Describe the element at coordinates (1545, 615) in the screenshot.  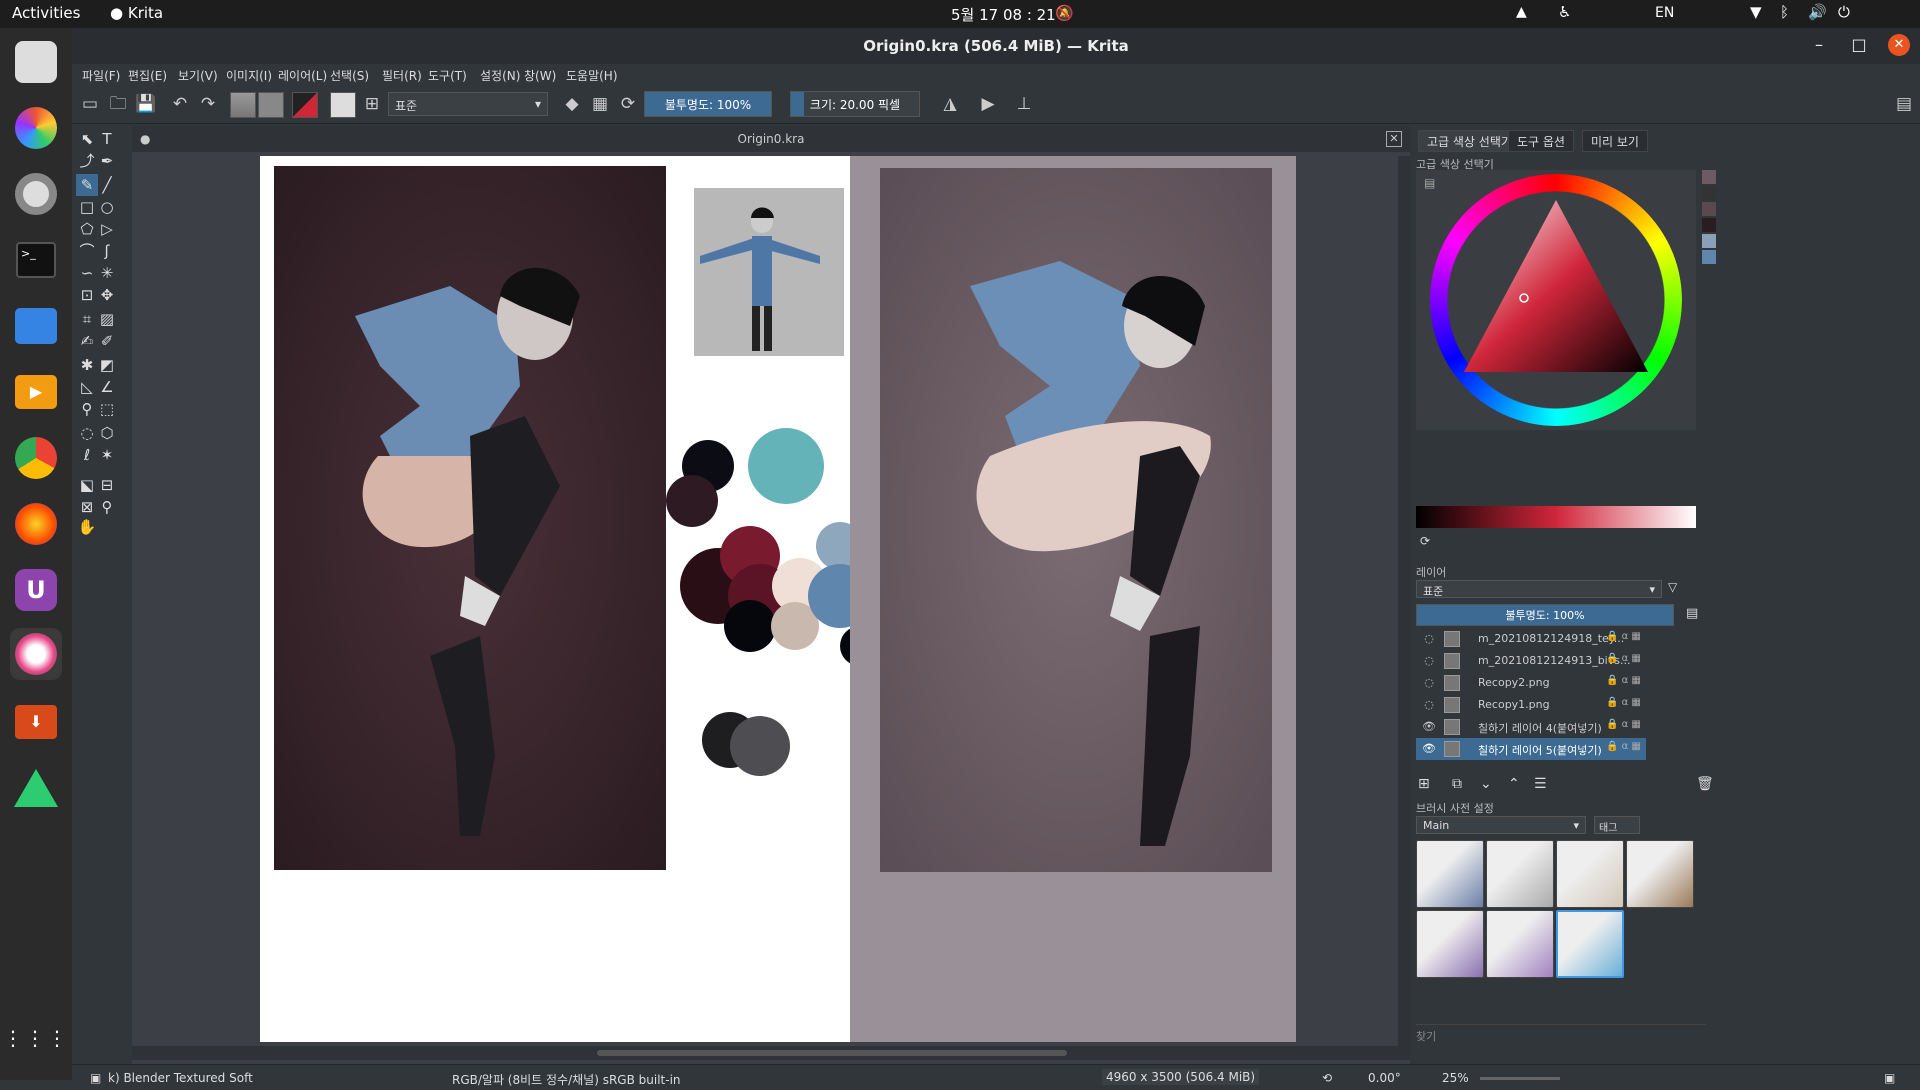
I see `layer-opacity-slider: 불투명도: 100%` at that location.